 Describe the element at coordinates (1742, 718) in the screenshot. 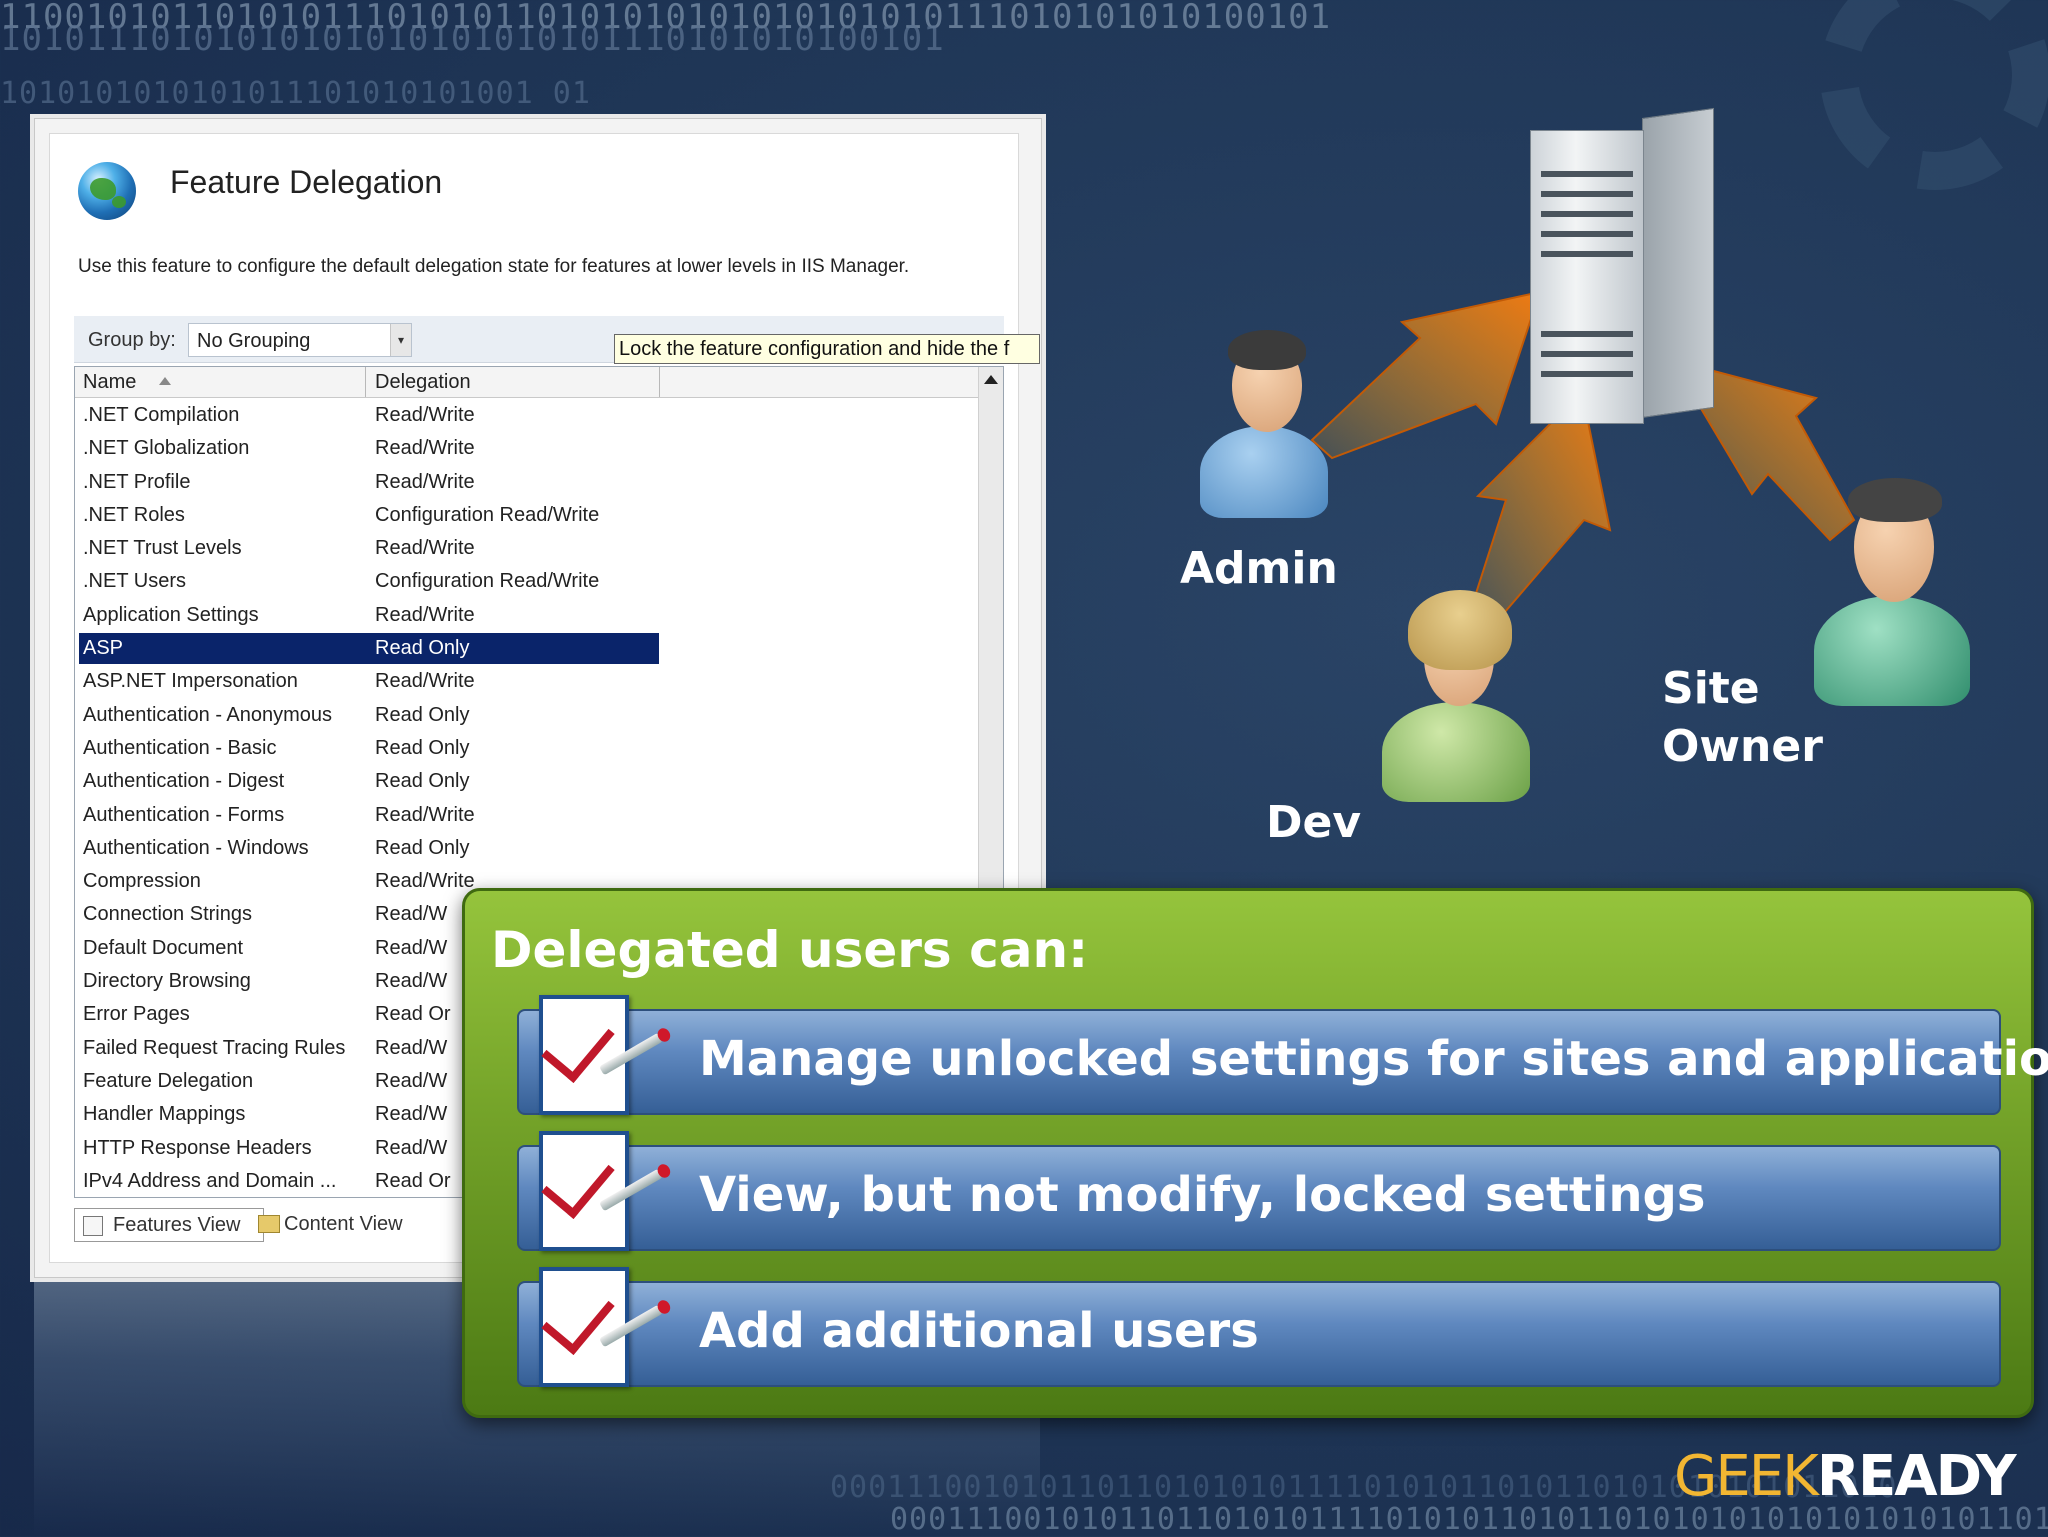

I see `site-owner-label: Site Owner` at that location.